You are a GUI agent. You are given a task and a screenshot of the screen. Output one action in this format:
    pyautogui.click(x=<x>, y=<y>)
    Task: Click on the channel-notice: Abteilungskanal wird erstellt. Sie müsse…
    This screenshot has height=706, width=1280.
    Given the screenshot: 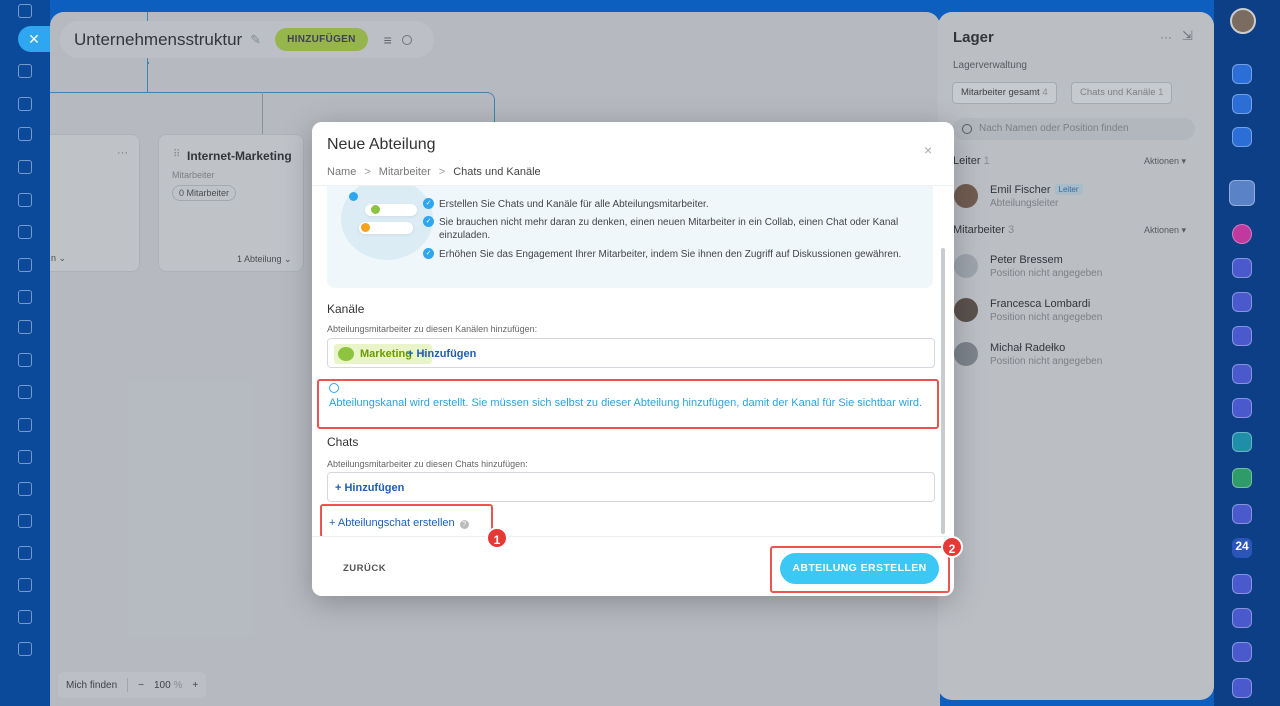 What is the action you would take?
    pyautogui.click(x=628, y=404)
    